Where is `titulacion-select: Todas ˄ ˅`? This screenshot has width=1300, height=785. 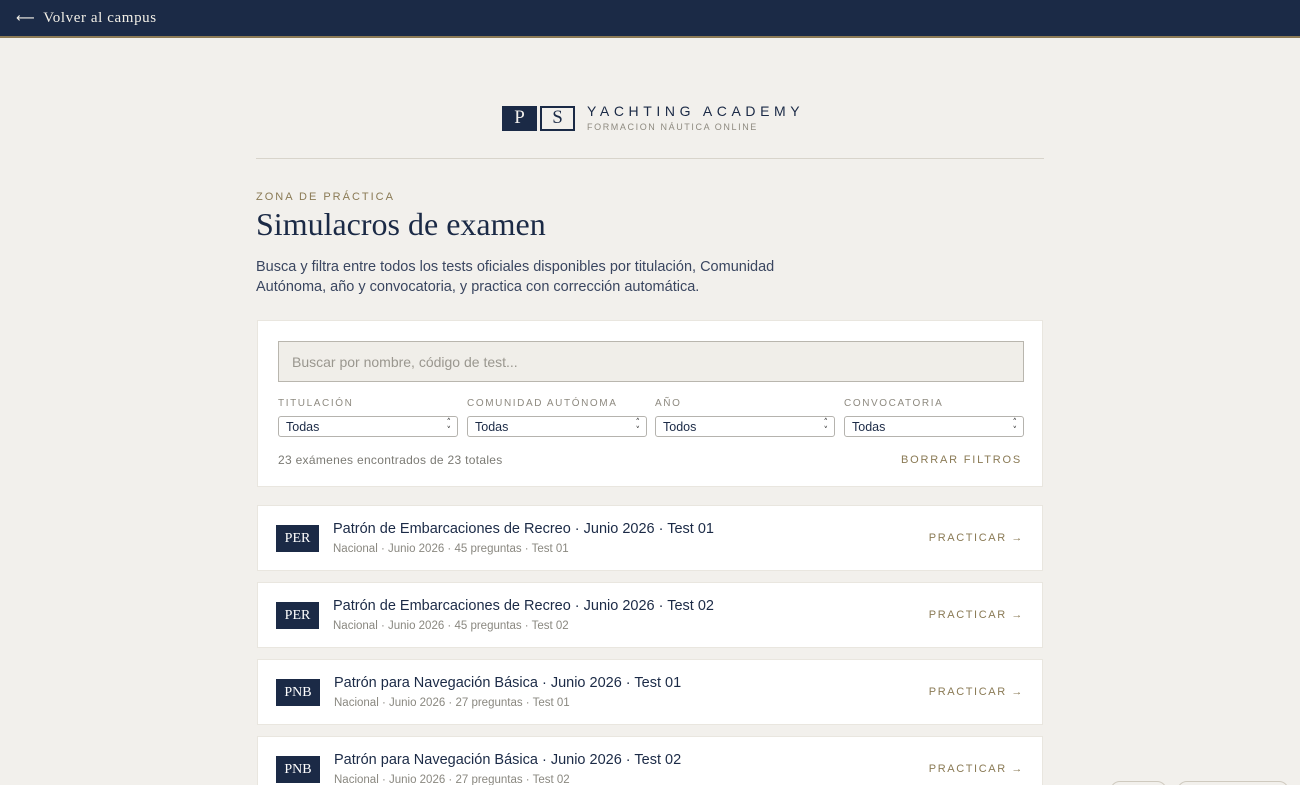
titulacion-select: Todas ˄ ˅ is located at coordinates (368, 426).